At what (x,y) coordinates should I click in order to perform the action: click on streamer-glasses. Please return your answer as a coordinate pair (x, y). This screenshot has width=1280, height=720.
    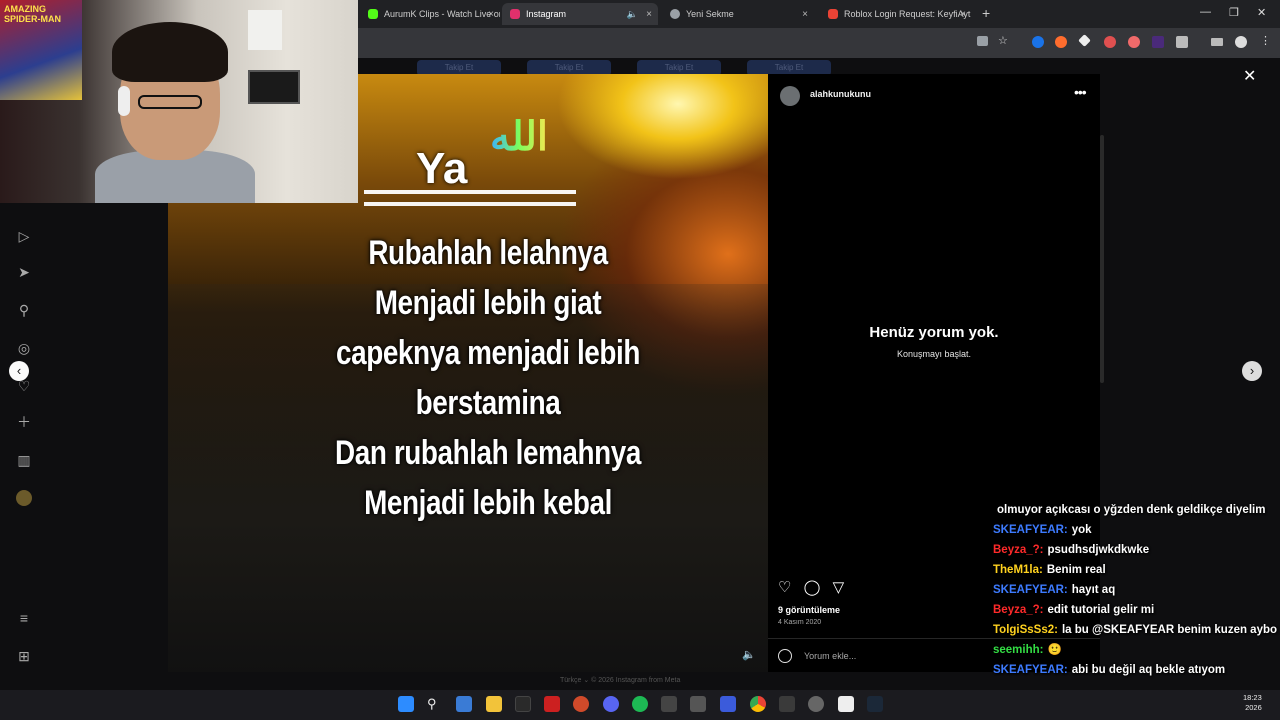
    Looking at the image, I should click on (170, 102).